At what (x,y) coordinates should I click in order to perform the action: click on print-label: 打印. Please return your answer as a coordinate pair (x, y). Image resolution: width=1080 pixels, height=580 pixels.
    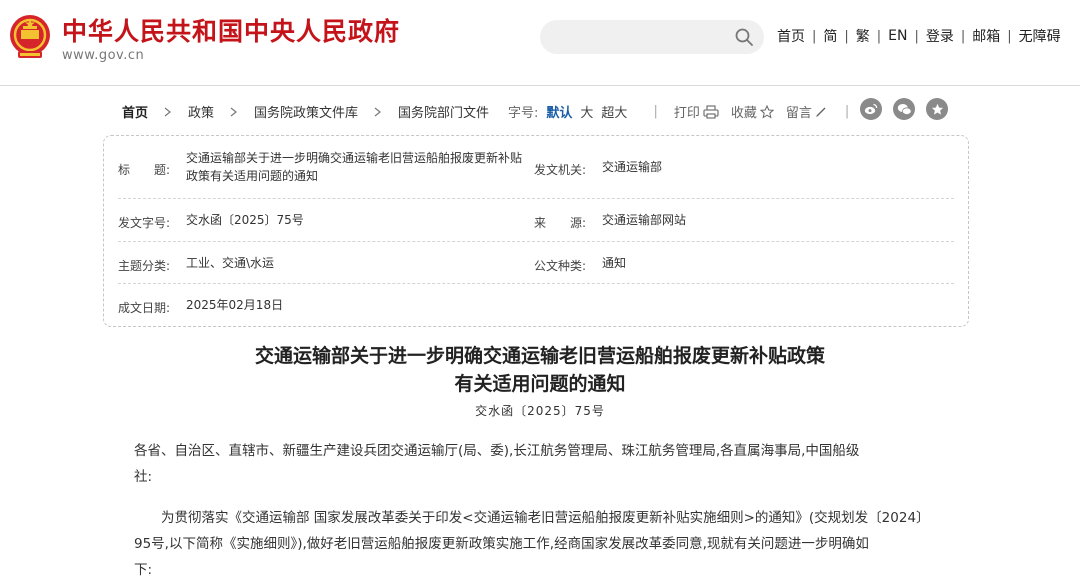
    Looking at the image, I should click on (686, 113).